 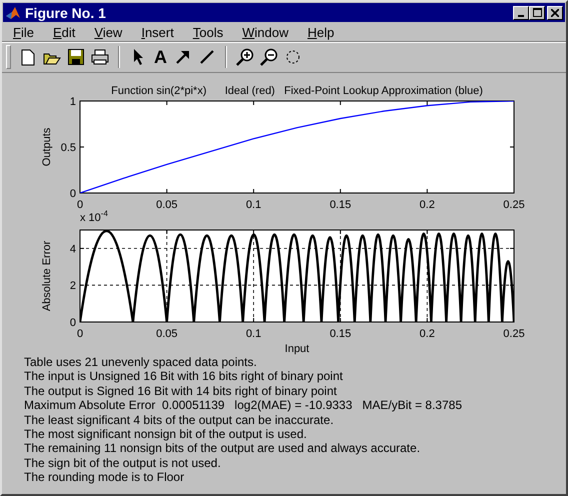 What do you see at coordinates (76, 57) in the screenshot?
I see `save-icon` at bounding box center [76, 57].